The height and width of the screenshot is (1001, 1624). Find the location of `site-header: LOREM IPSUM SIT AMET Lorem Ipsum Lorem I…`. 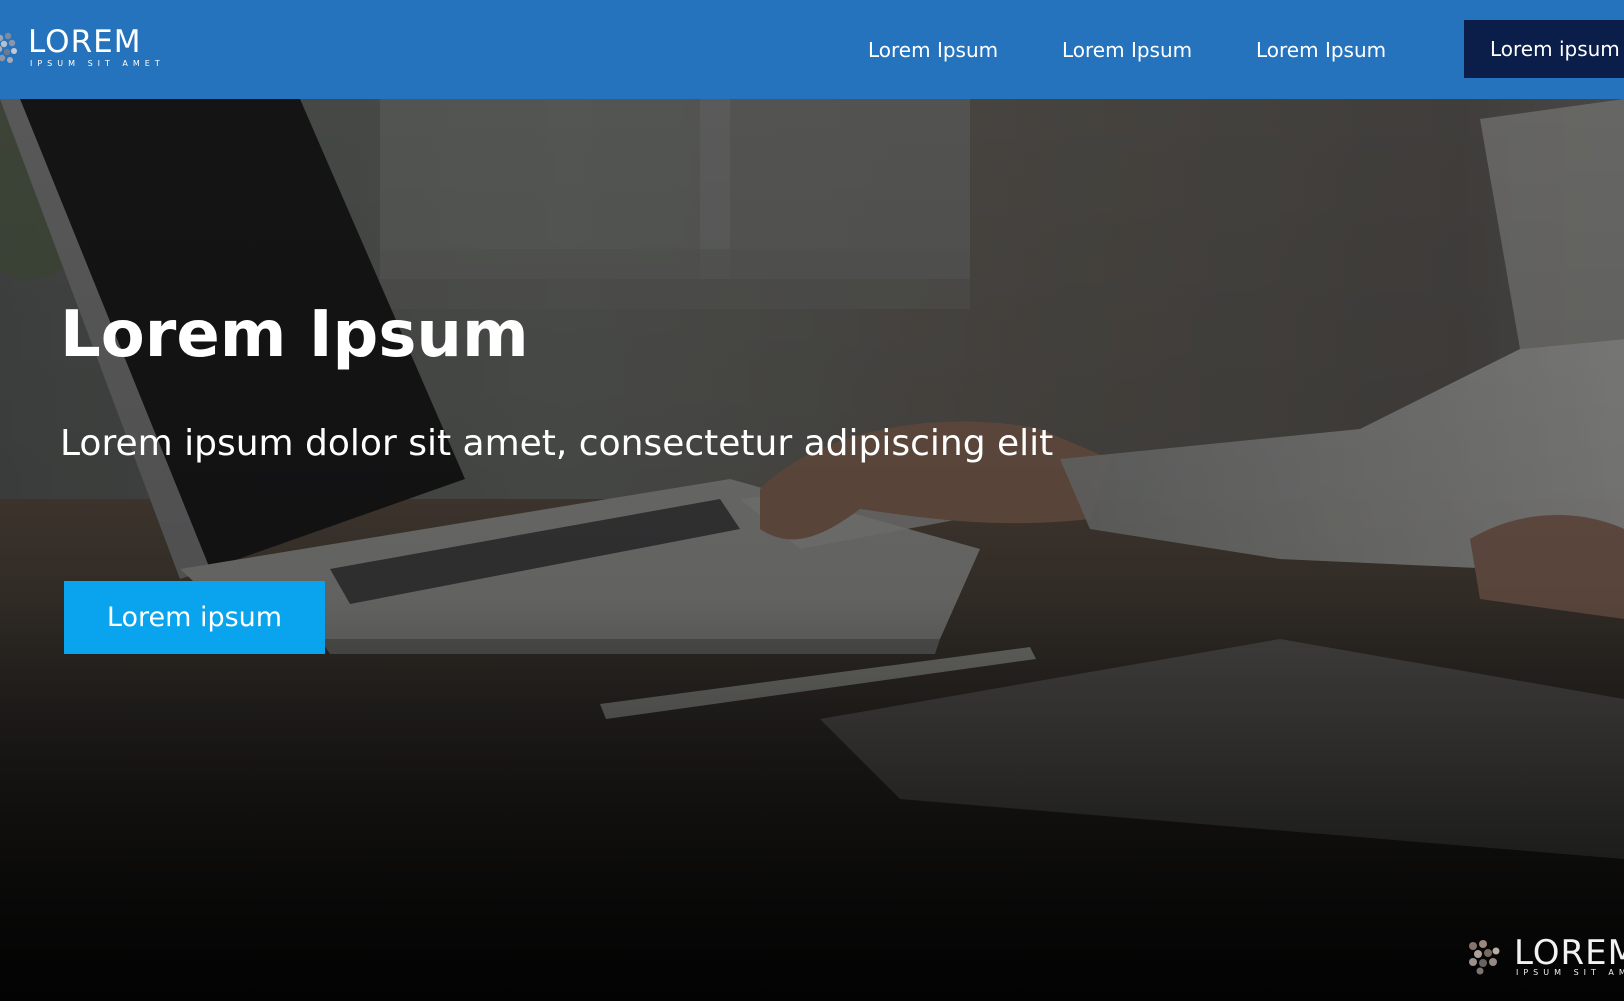

site-header: LOREM IPSUM SIT AMET Lorem Ipsum Lorem I… is located at coordinates (812, 49).